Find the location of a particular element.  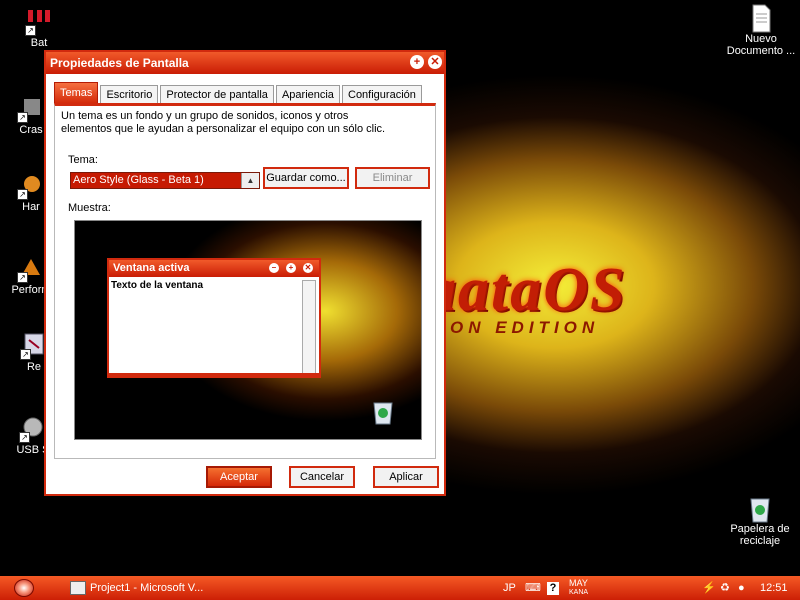

language-indicator: JP is located at coordinates (509, 588).